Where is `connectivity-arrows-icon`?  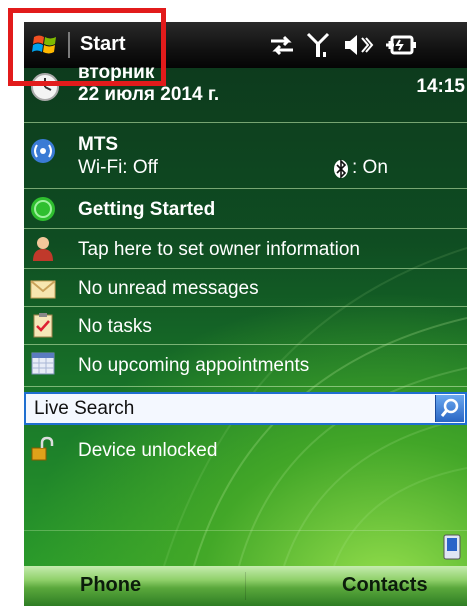 connectivity-arrows-icon is located at coordinates (282, 45).